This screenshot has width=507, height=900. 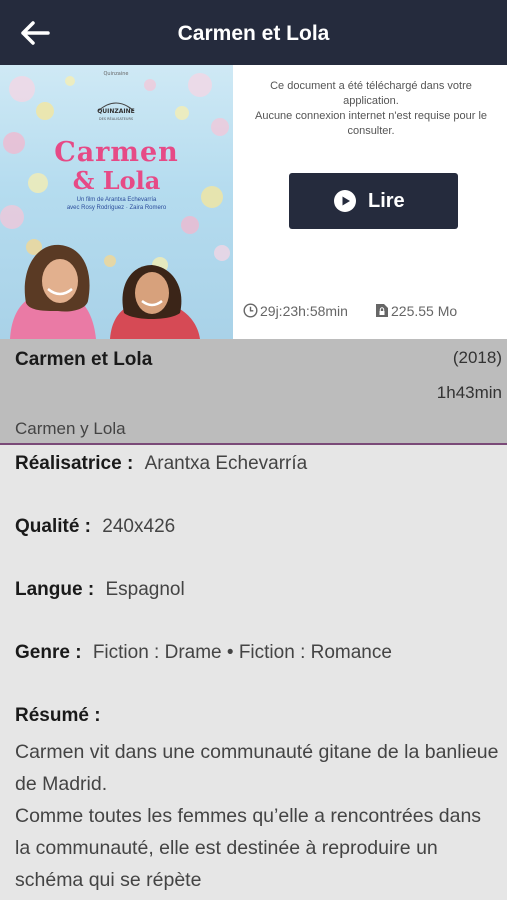 What do you see at coordinates (145, 589) in the screenshot?
I see `language-value: Espagnol` at bounding box center [145, 589].